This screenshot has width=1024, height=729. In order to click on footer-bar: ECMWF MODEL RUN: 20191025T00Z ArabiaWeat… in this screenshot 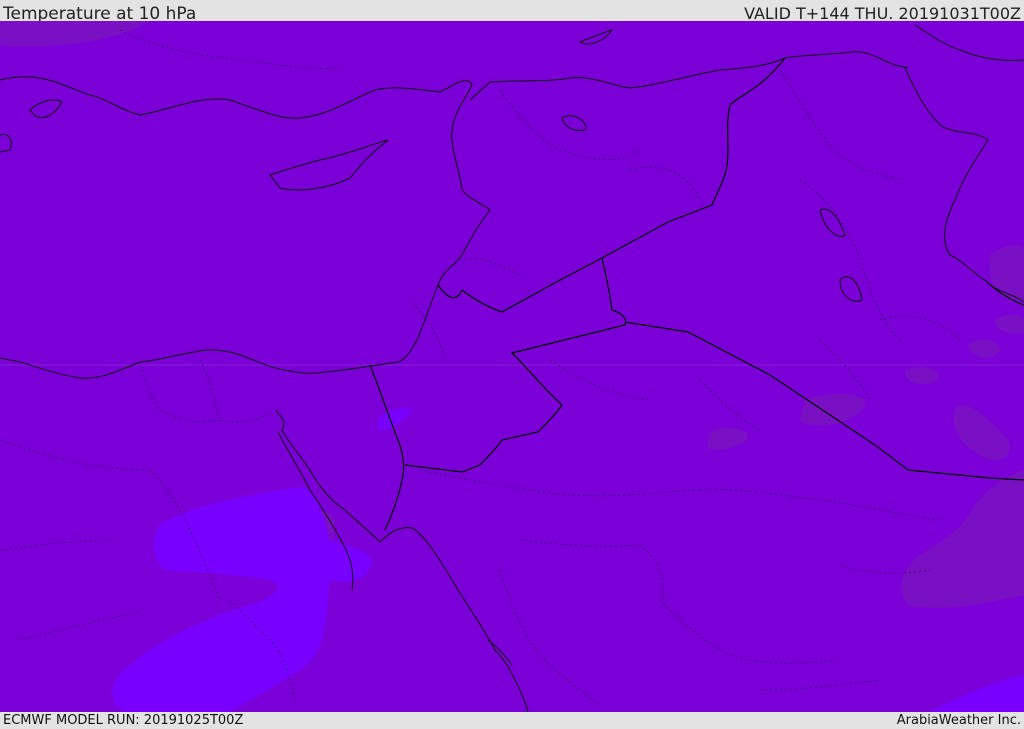, I will do `click(512, 720)`.